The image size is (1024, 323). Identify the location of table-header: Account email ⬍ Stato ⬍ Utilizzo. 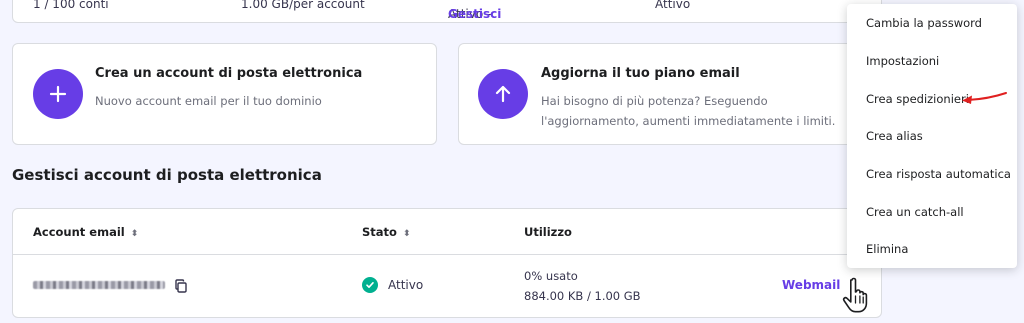
(447, 232).